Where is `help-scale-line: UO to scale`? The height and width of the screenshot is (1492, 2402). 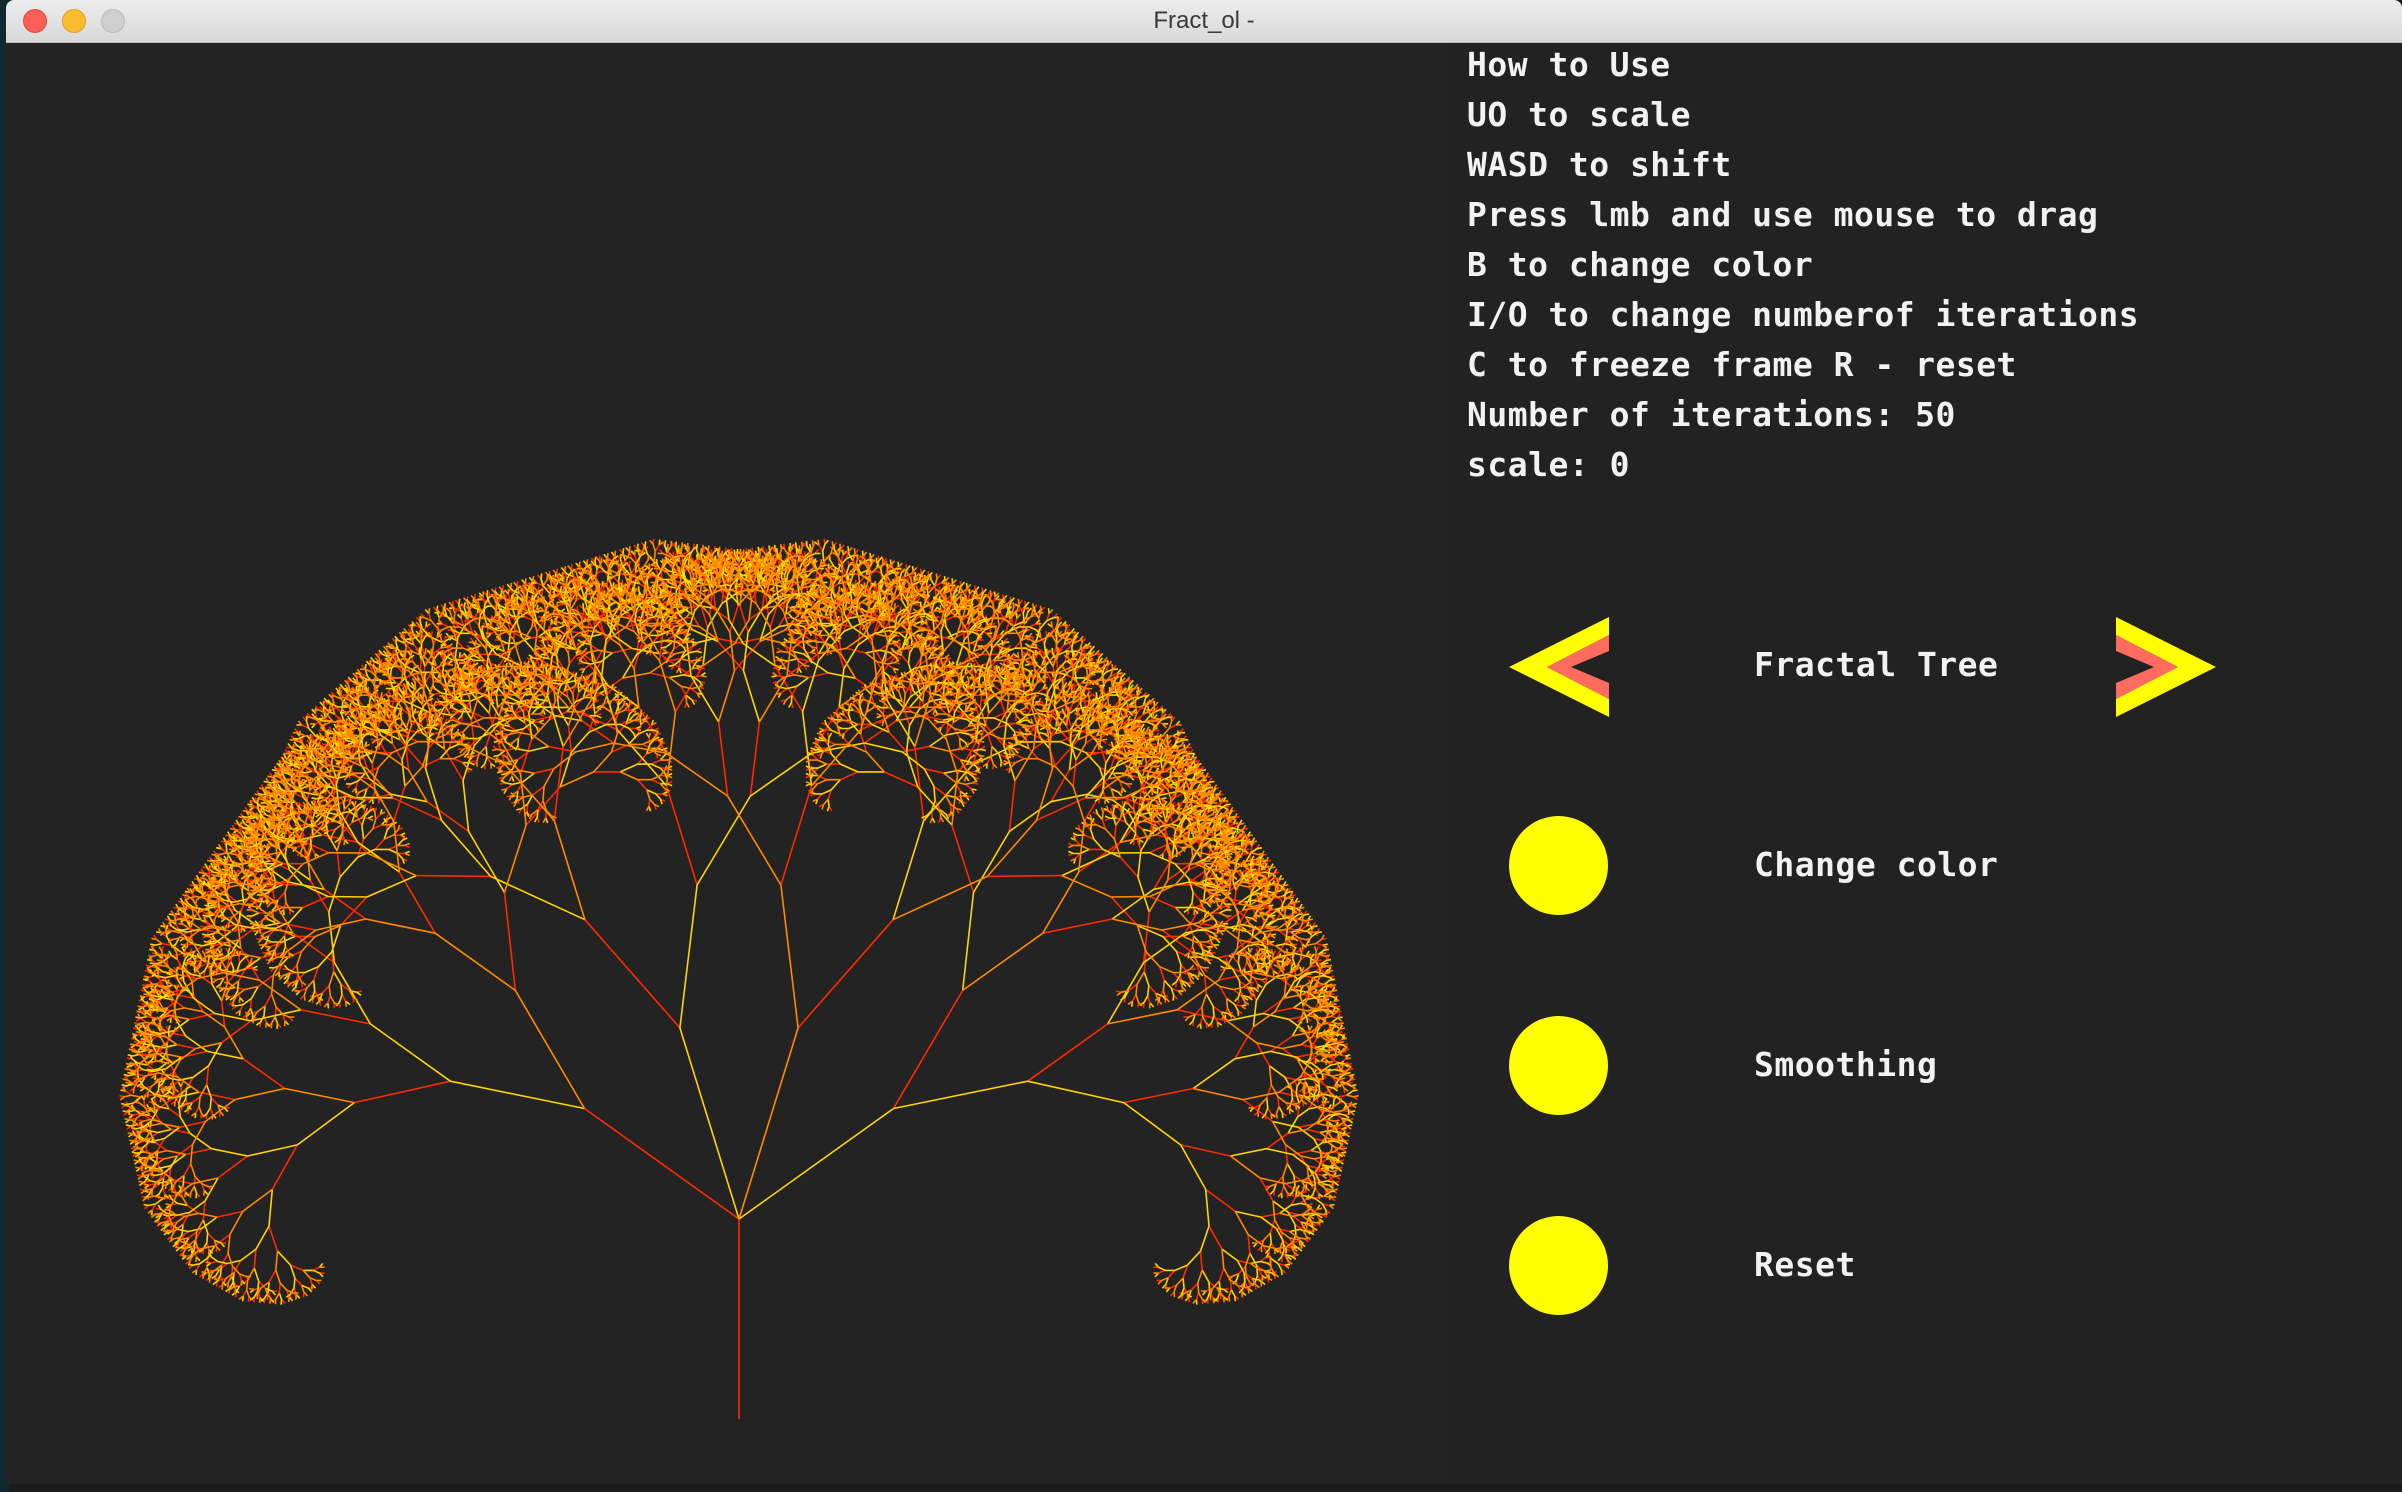
help-scale-line: UO to scale is located at coordinates (1579, 114).